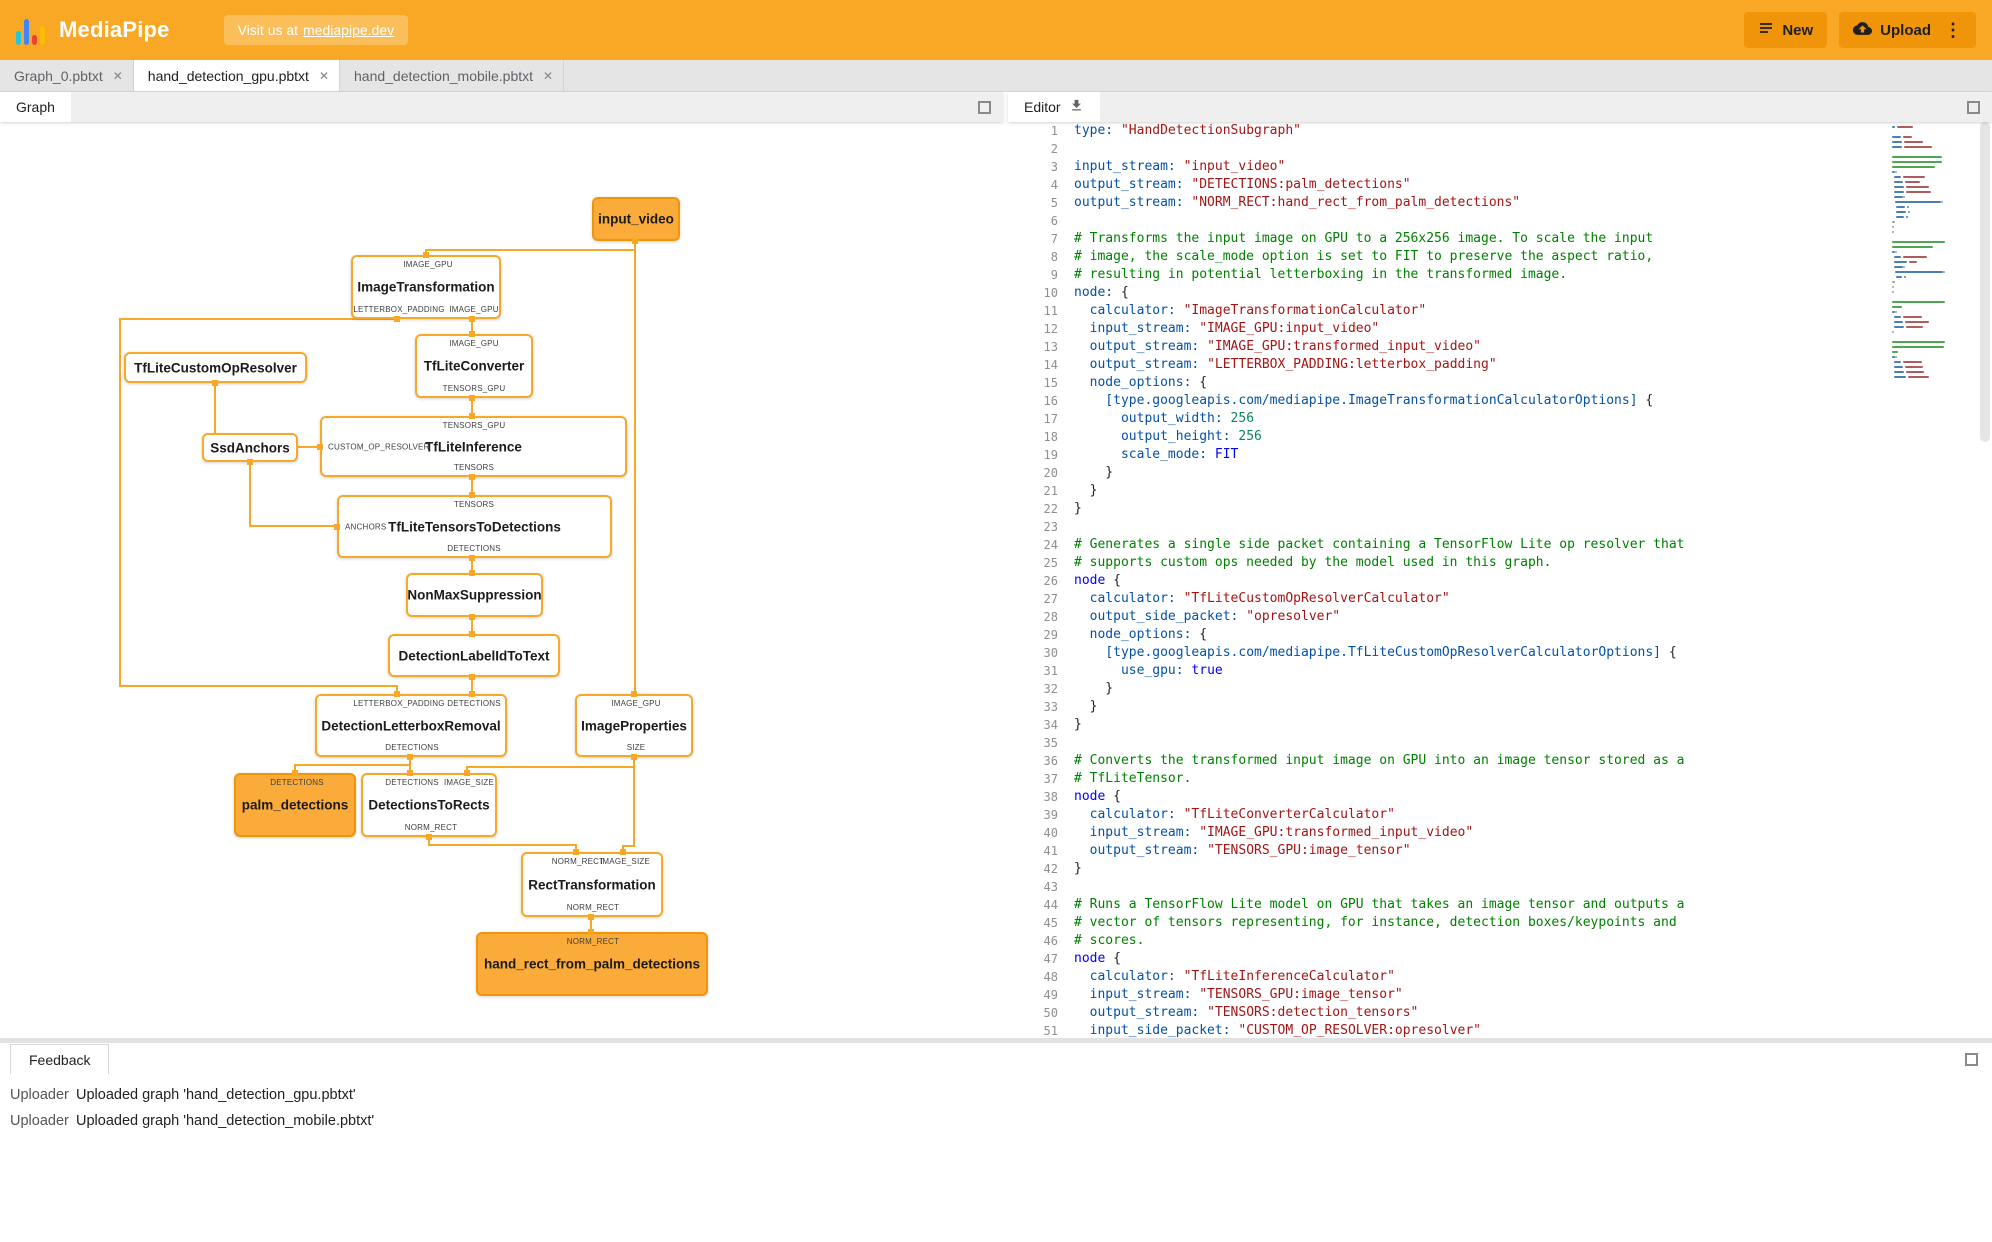 This screenshot has width=1992, height=1242. What do you see at coordinates (236, 75) in the screenshot?
I see `file-tab: hand_detection_gpu.pbtxt ✕` at bounding box center [236, 75].